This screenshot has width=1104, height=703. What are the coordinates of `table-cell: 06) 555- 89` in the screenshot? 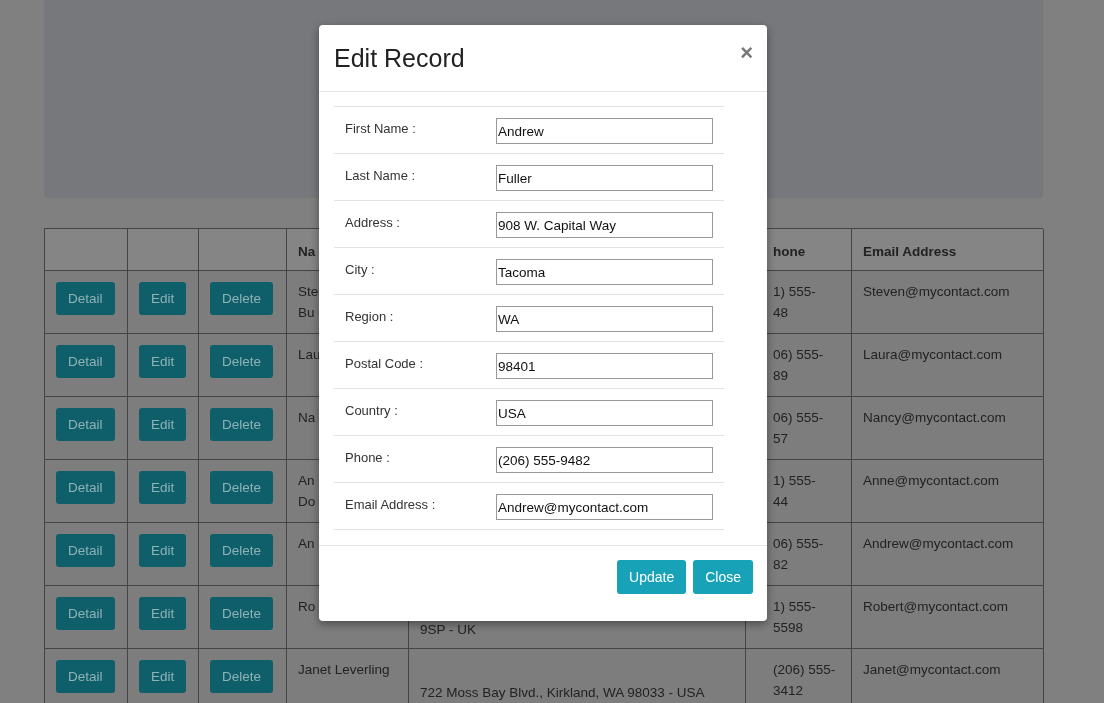 It's located at (798, 365).